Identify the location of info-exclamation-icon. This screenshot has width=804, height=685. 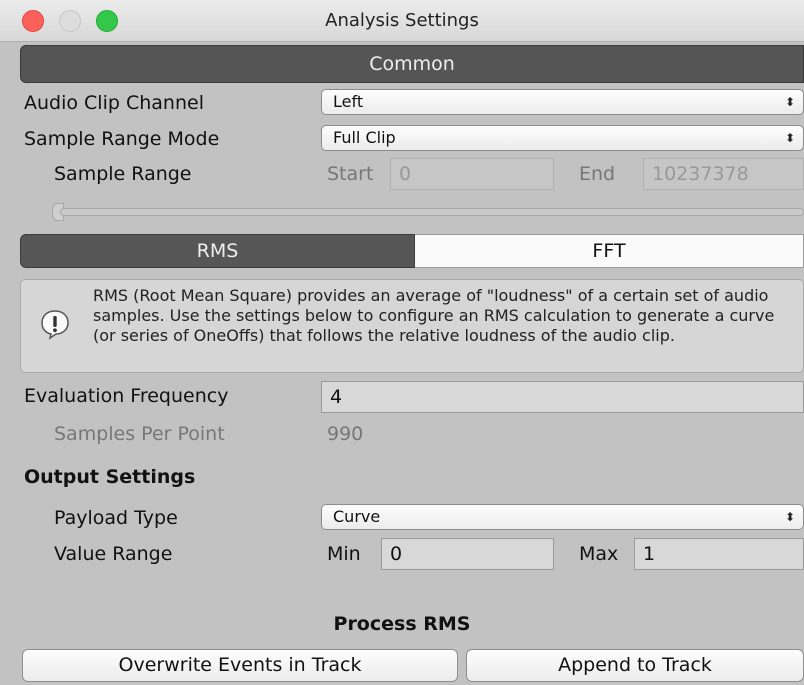
(55, 325).